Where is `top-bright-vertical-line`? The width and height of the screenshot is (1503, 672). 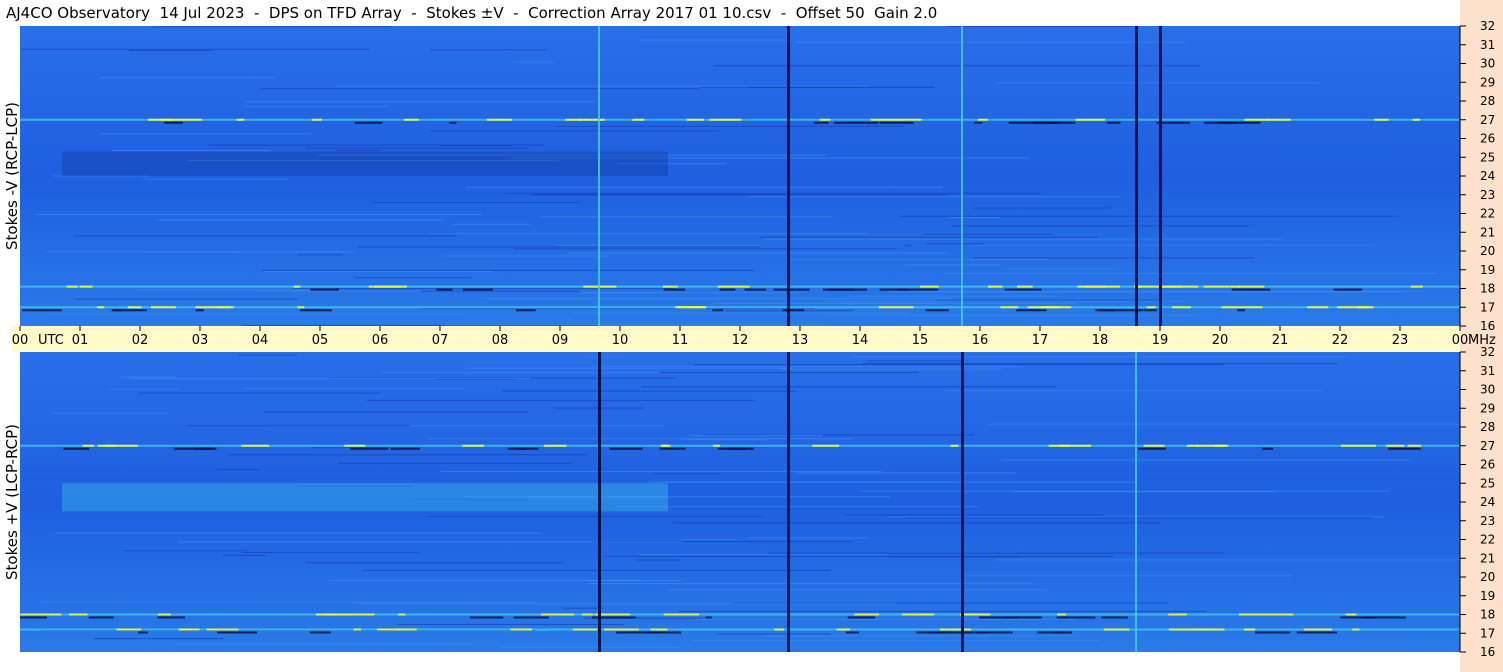 top-bright-vertical-line is located at coordinates (962, 176).